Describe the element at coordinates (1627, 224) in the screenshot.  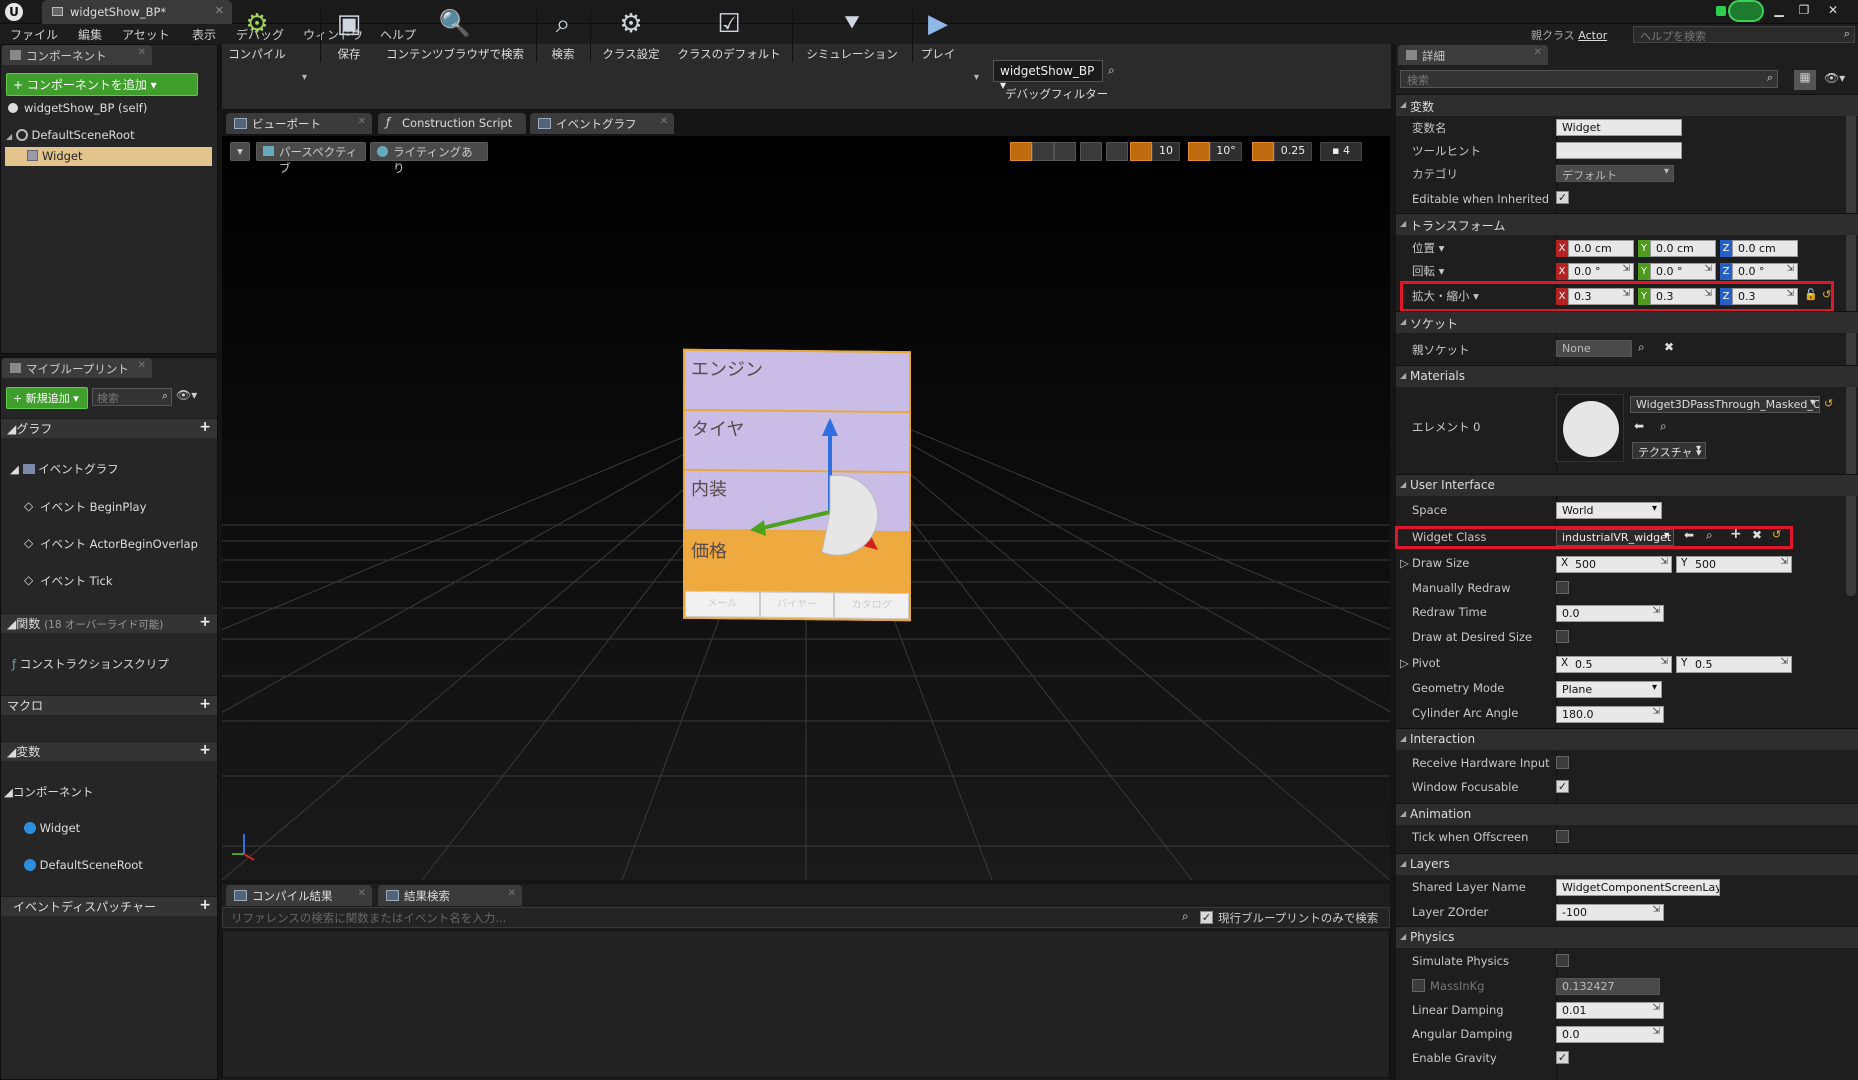
I see `section-transform: トランスフォーム` at that location.